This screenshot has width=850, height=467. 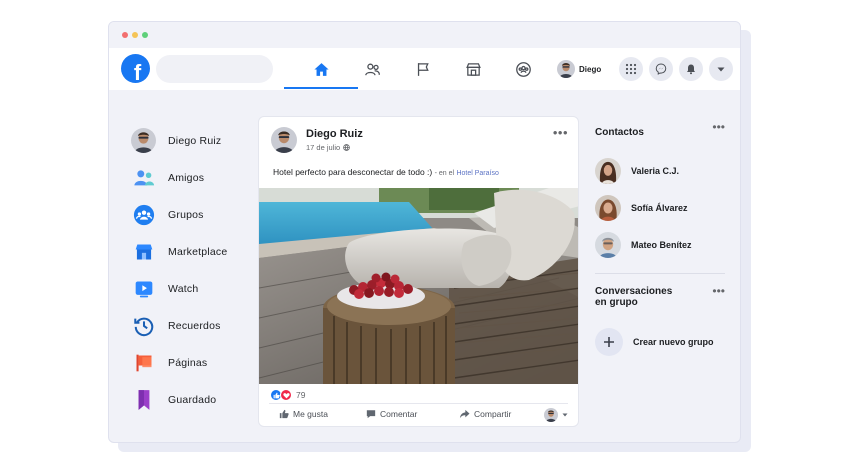 What do you see at coordinates (399, 414) in the screenshot?
I see `comment-button-label: Comentar` at bounding box center [399, 414].